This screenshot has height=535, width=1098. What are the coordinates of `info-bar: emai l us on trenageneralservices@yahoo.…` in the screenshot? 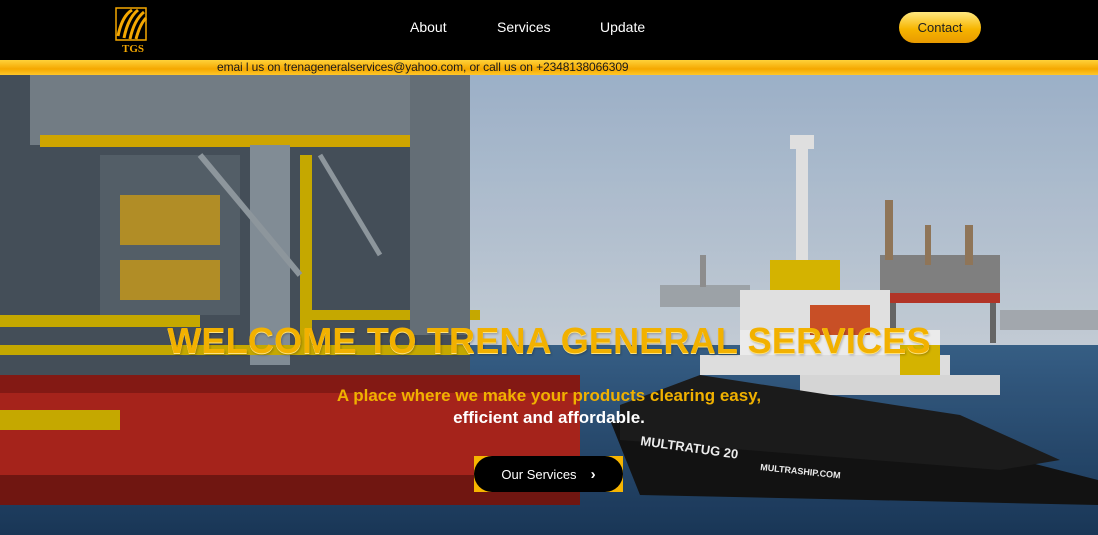 It's located at (549, 67).